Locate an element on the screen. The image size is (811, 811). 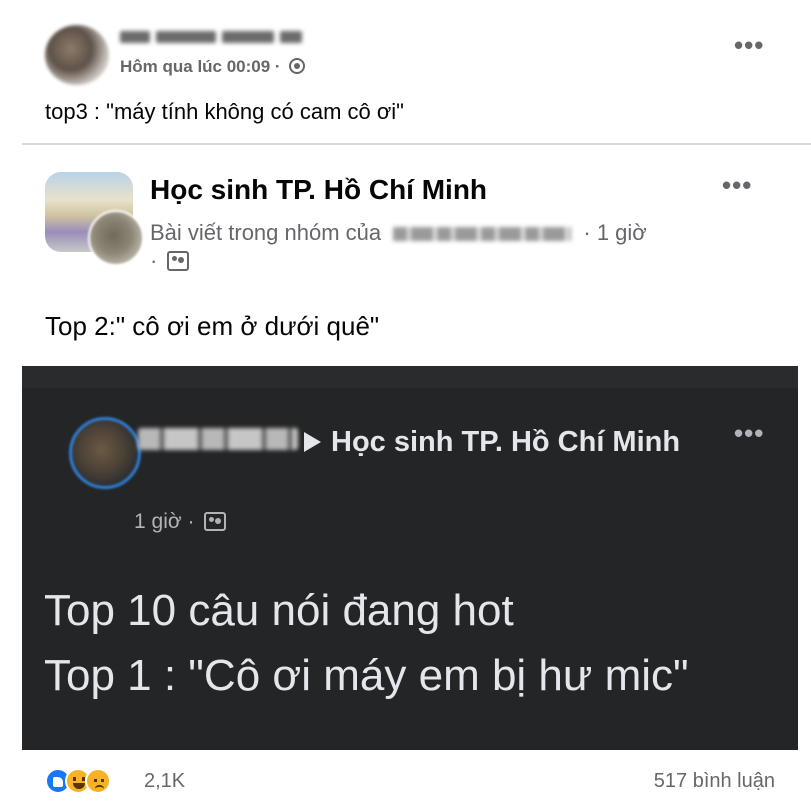
author-avatar is located at coordinates (116, 238).